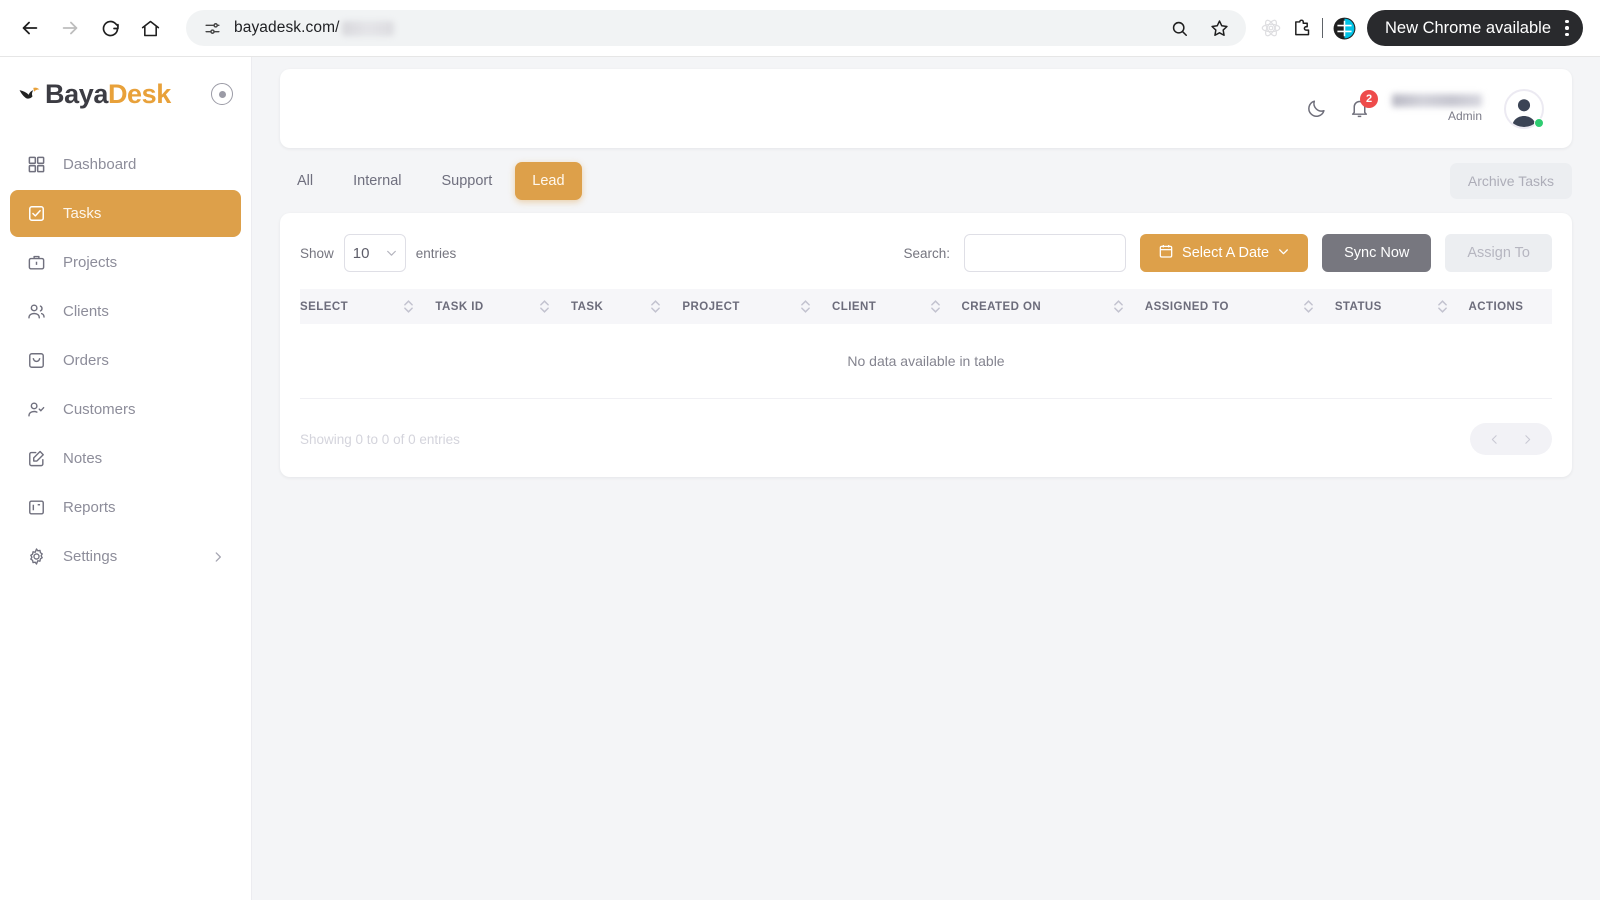 The height and width of the screenshot is (900, 1600). Describe the element at coordinates (1567, 28) in the screenshot. I see `three-dot-menu-icon` at that location.